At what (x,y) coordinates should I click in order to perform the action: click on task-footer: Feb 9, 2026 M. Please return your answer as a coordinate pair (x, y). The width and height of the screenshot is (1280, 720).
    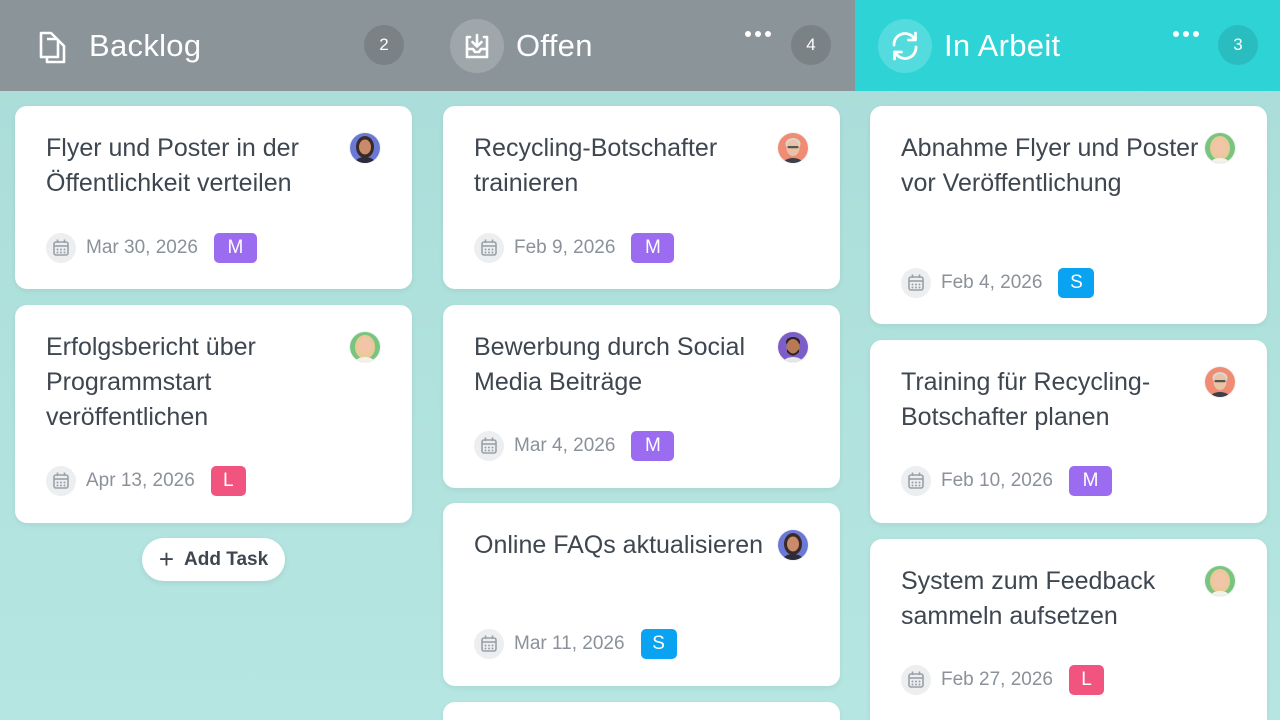
    Looking at the image, I should click on (574, 248).